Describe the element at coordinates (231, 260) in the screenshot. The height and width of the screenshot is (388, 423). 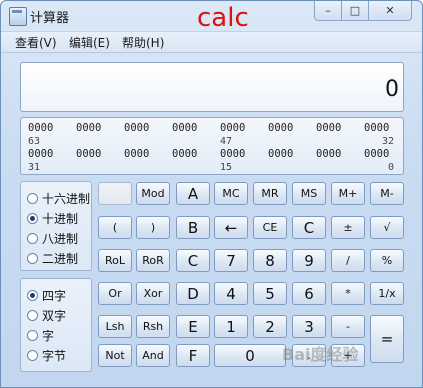
I see `key-7: 7` at that location.